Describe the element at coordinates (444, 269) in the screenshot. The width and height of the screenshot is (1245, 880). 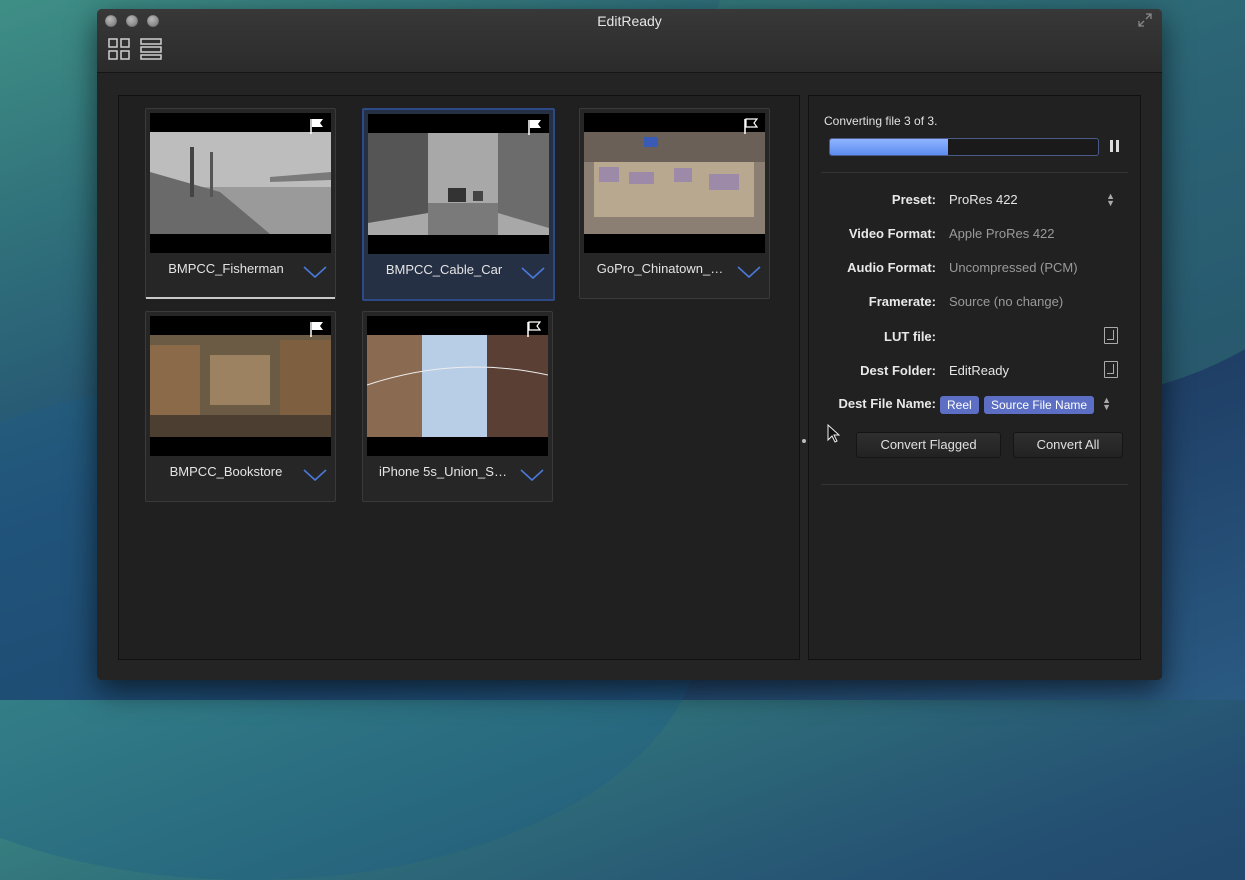
I see `clip-name: BMPCC_Cable_Car` at that location.